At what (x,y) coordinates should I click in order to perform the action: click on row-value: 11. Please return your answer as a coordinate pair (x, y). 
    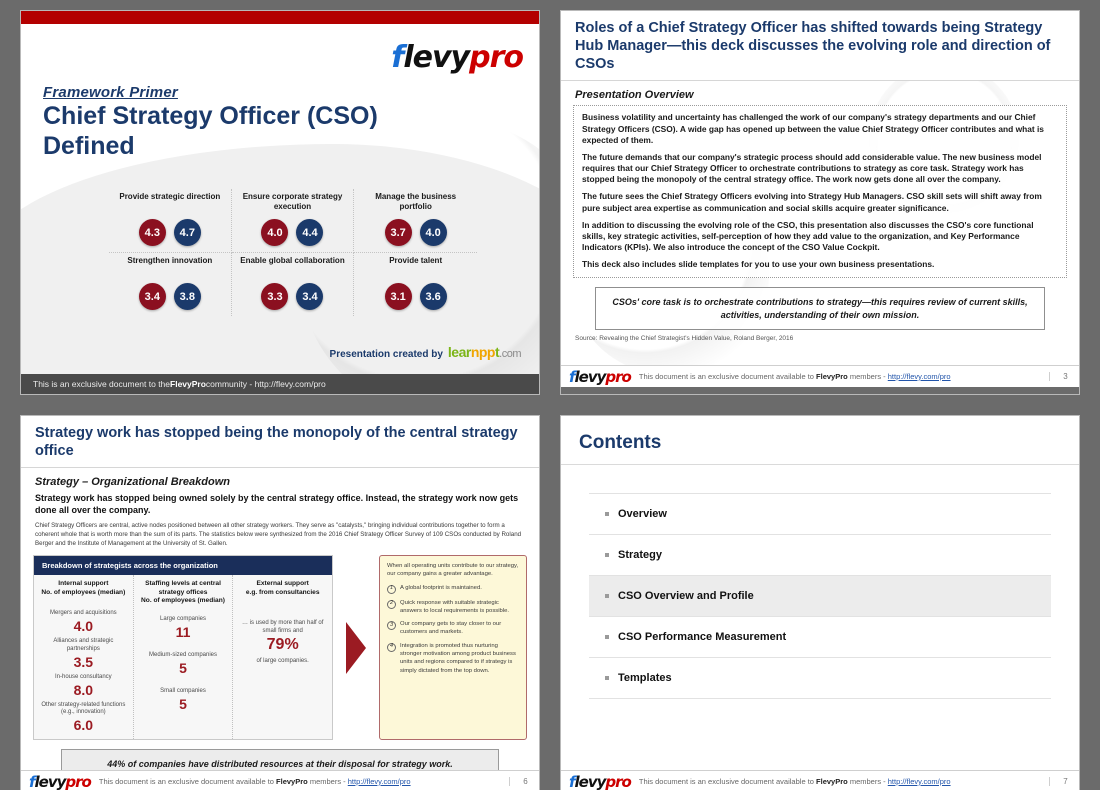
    Looking at the image, I should click on (183, 631).